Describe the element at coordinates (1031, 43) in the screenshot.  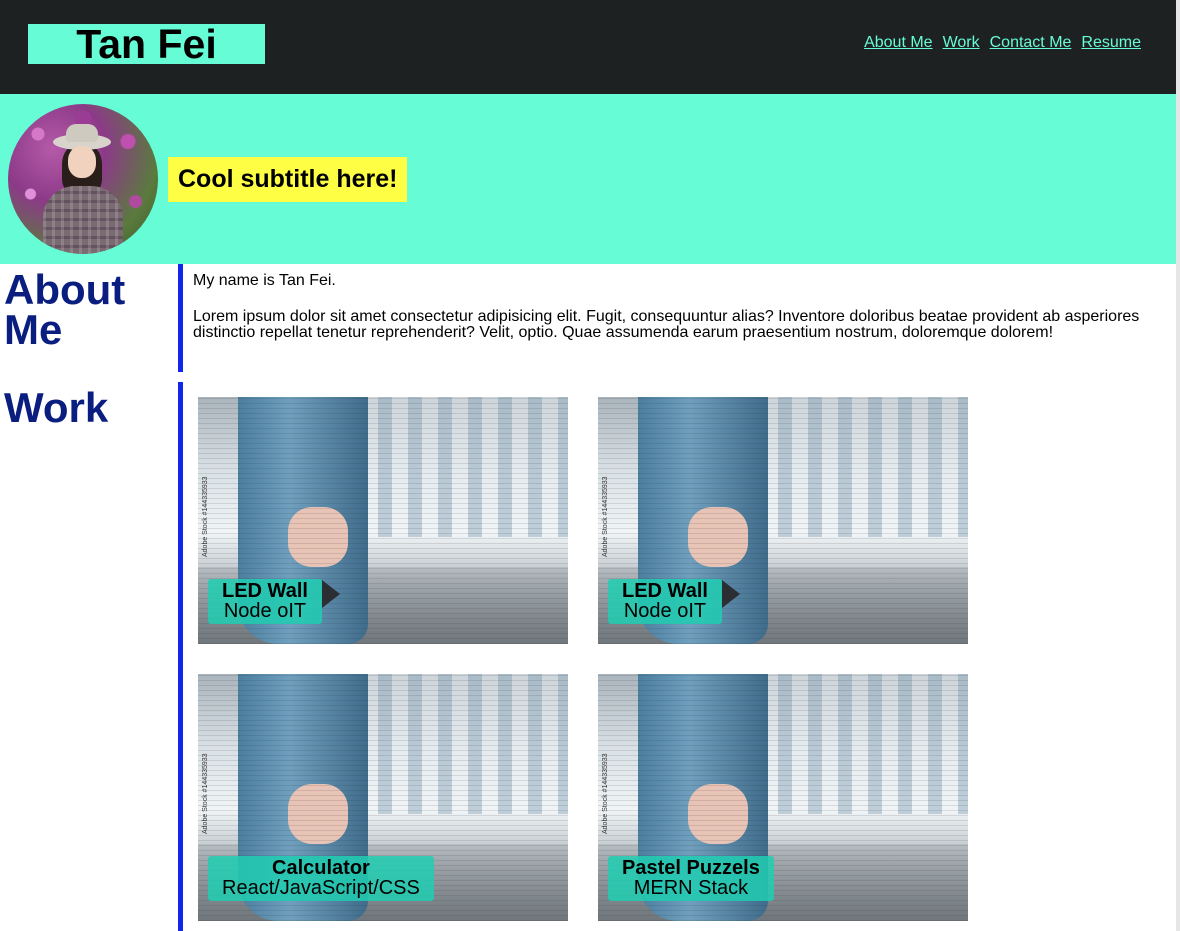
I see `nav-contact-me: Contact Me` at that location.